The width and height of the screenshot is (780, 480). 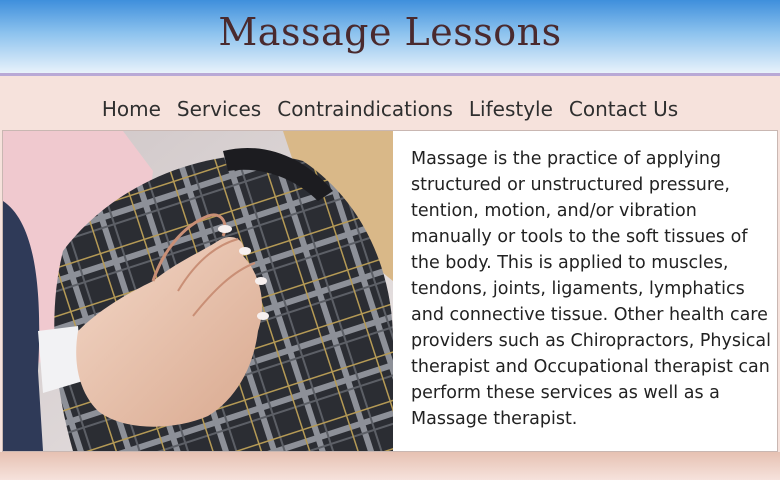 What do you see at coordinates (623, 112) in the screenshot?
I see `nav-item-contact-us: Contact Us` at bounding box center [623, 112].